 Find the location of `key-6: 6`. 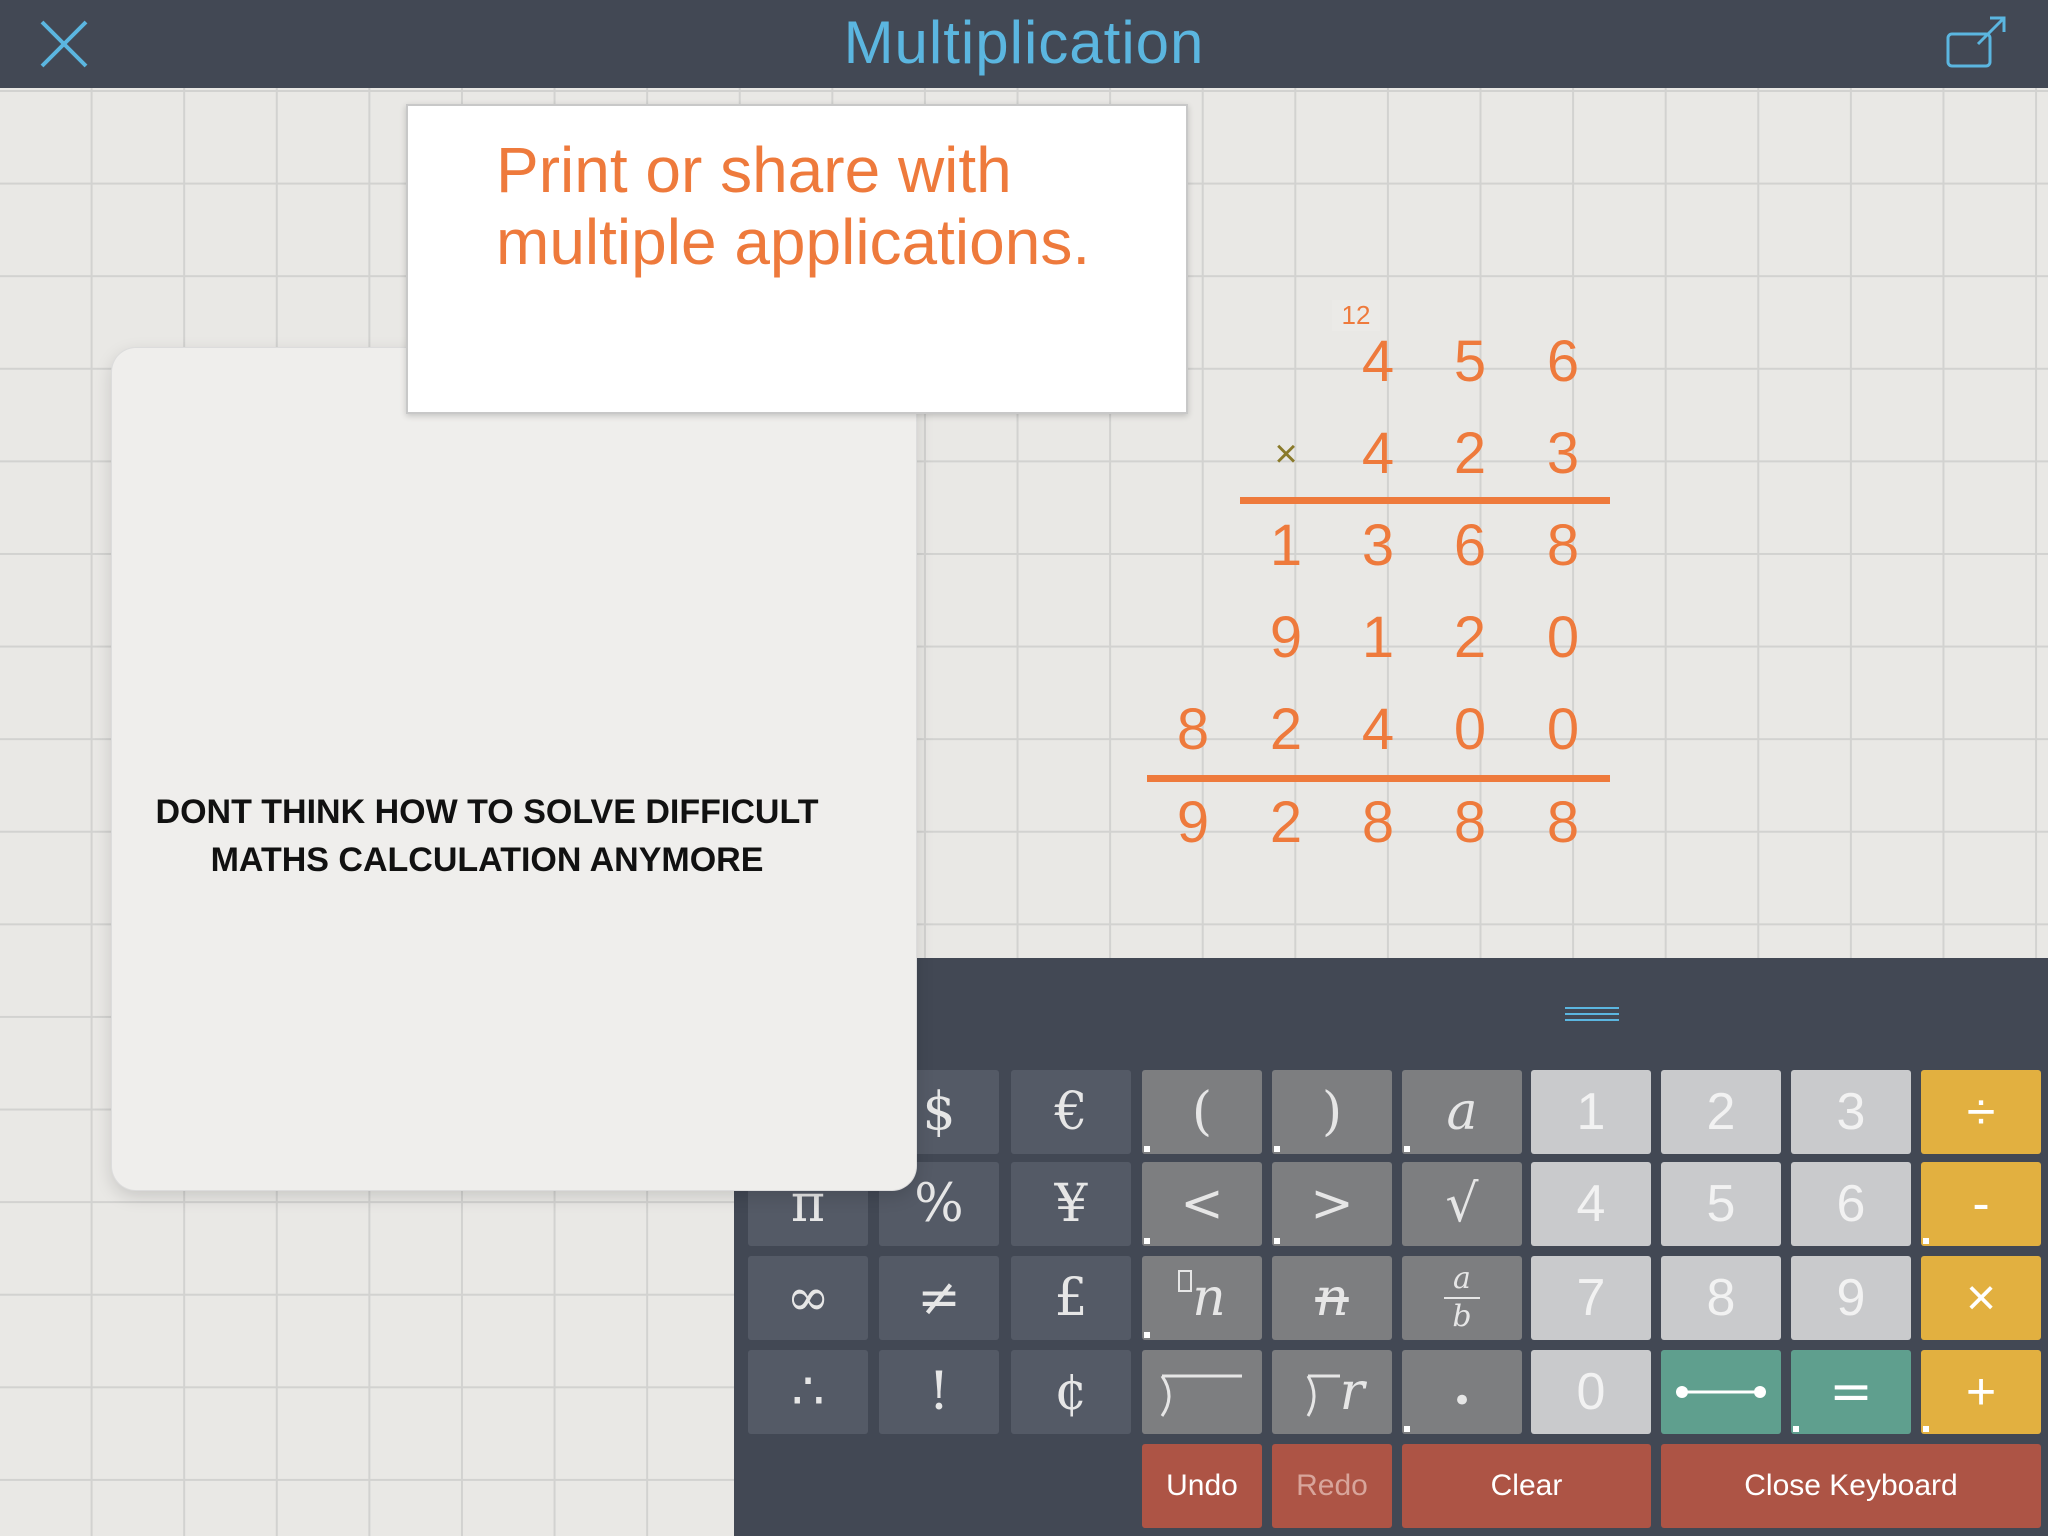

key-6: 6 is located at coordinates (1851, 1204).